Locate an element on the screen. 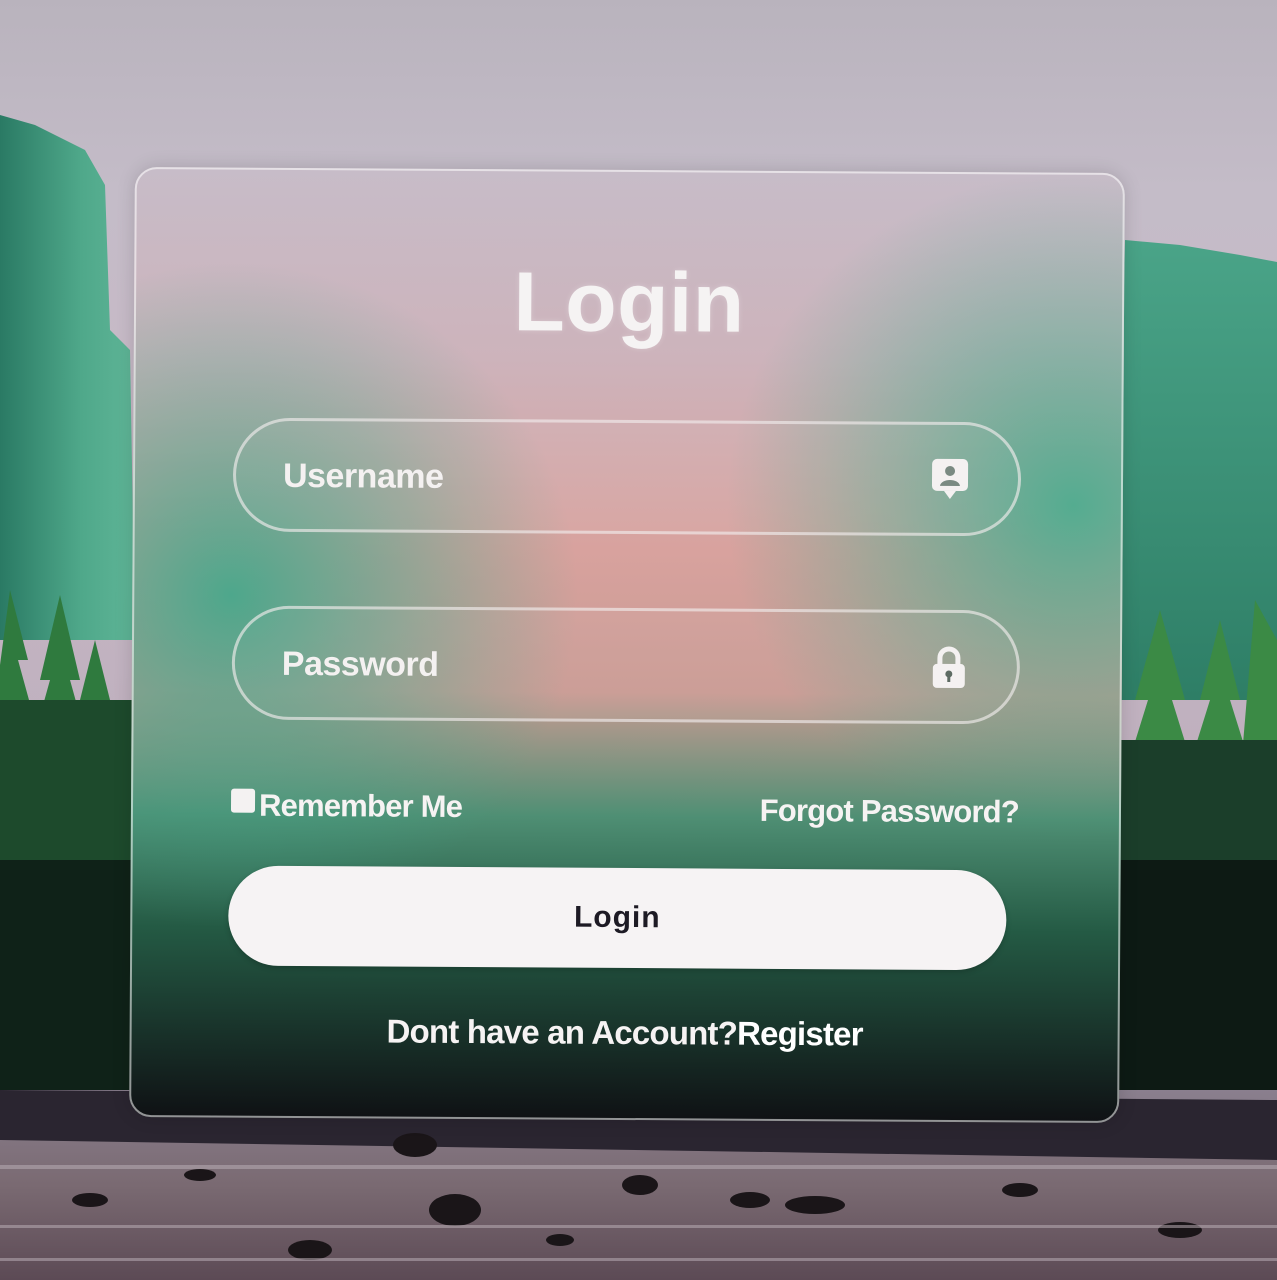 The height and width of the screenshot is (1280, 1277). lock-icon is located at coordinates (949, 667).